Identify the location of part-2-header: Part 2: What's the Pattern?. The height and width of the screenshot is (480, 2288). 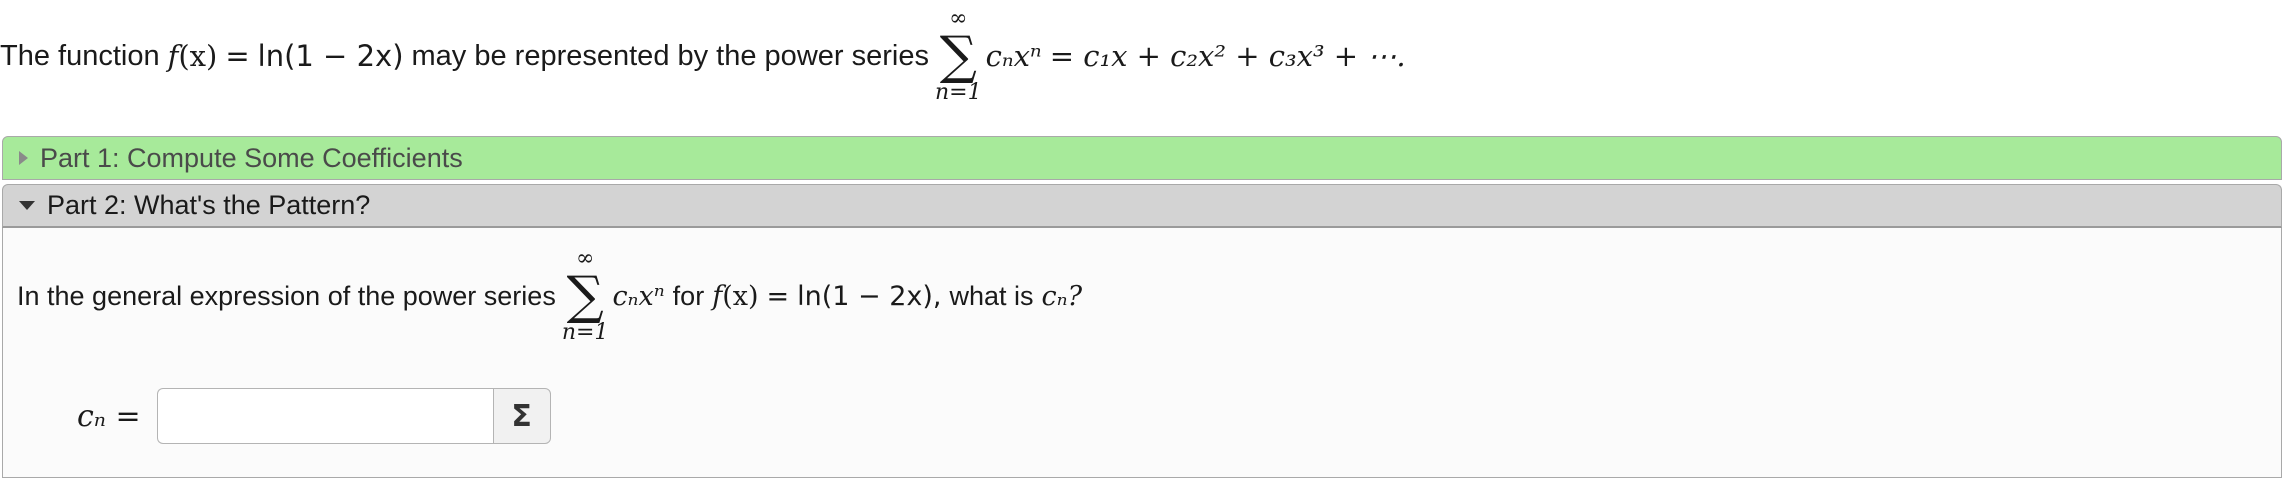
(1142, 206).